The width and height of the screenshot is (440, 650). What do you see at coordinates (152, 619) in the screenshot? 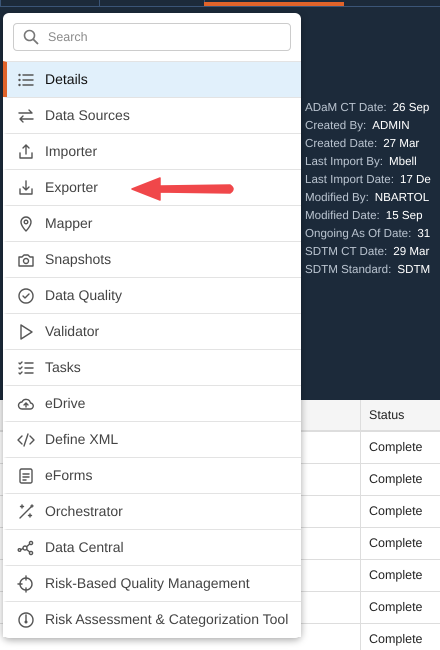
I see `menu-item: Risk Assessment & Categorization Tool` at bounding box center [152, 619].